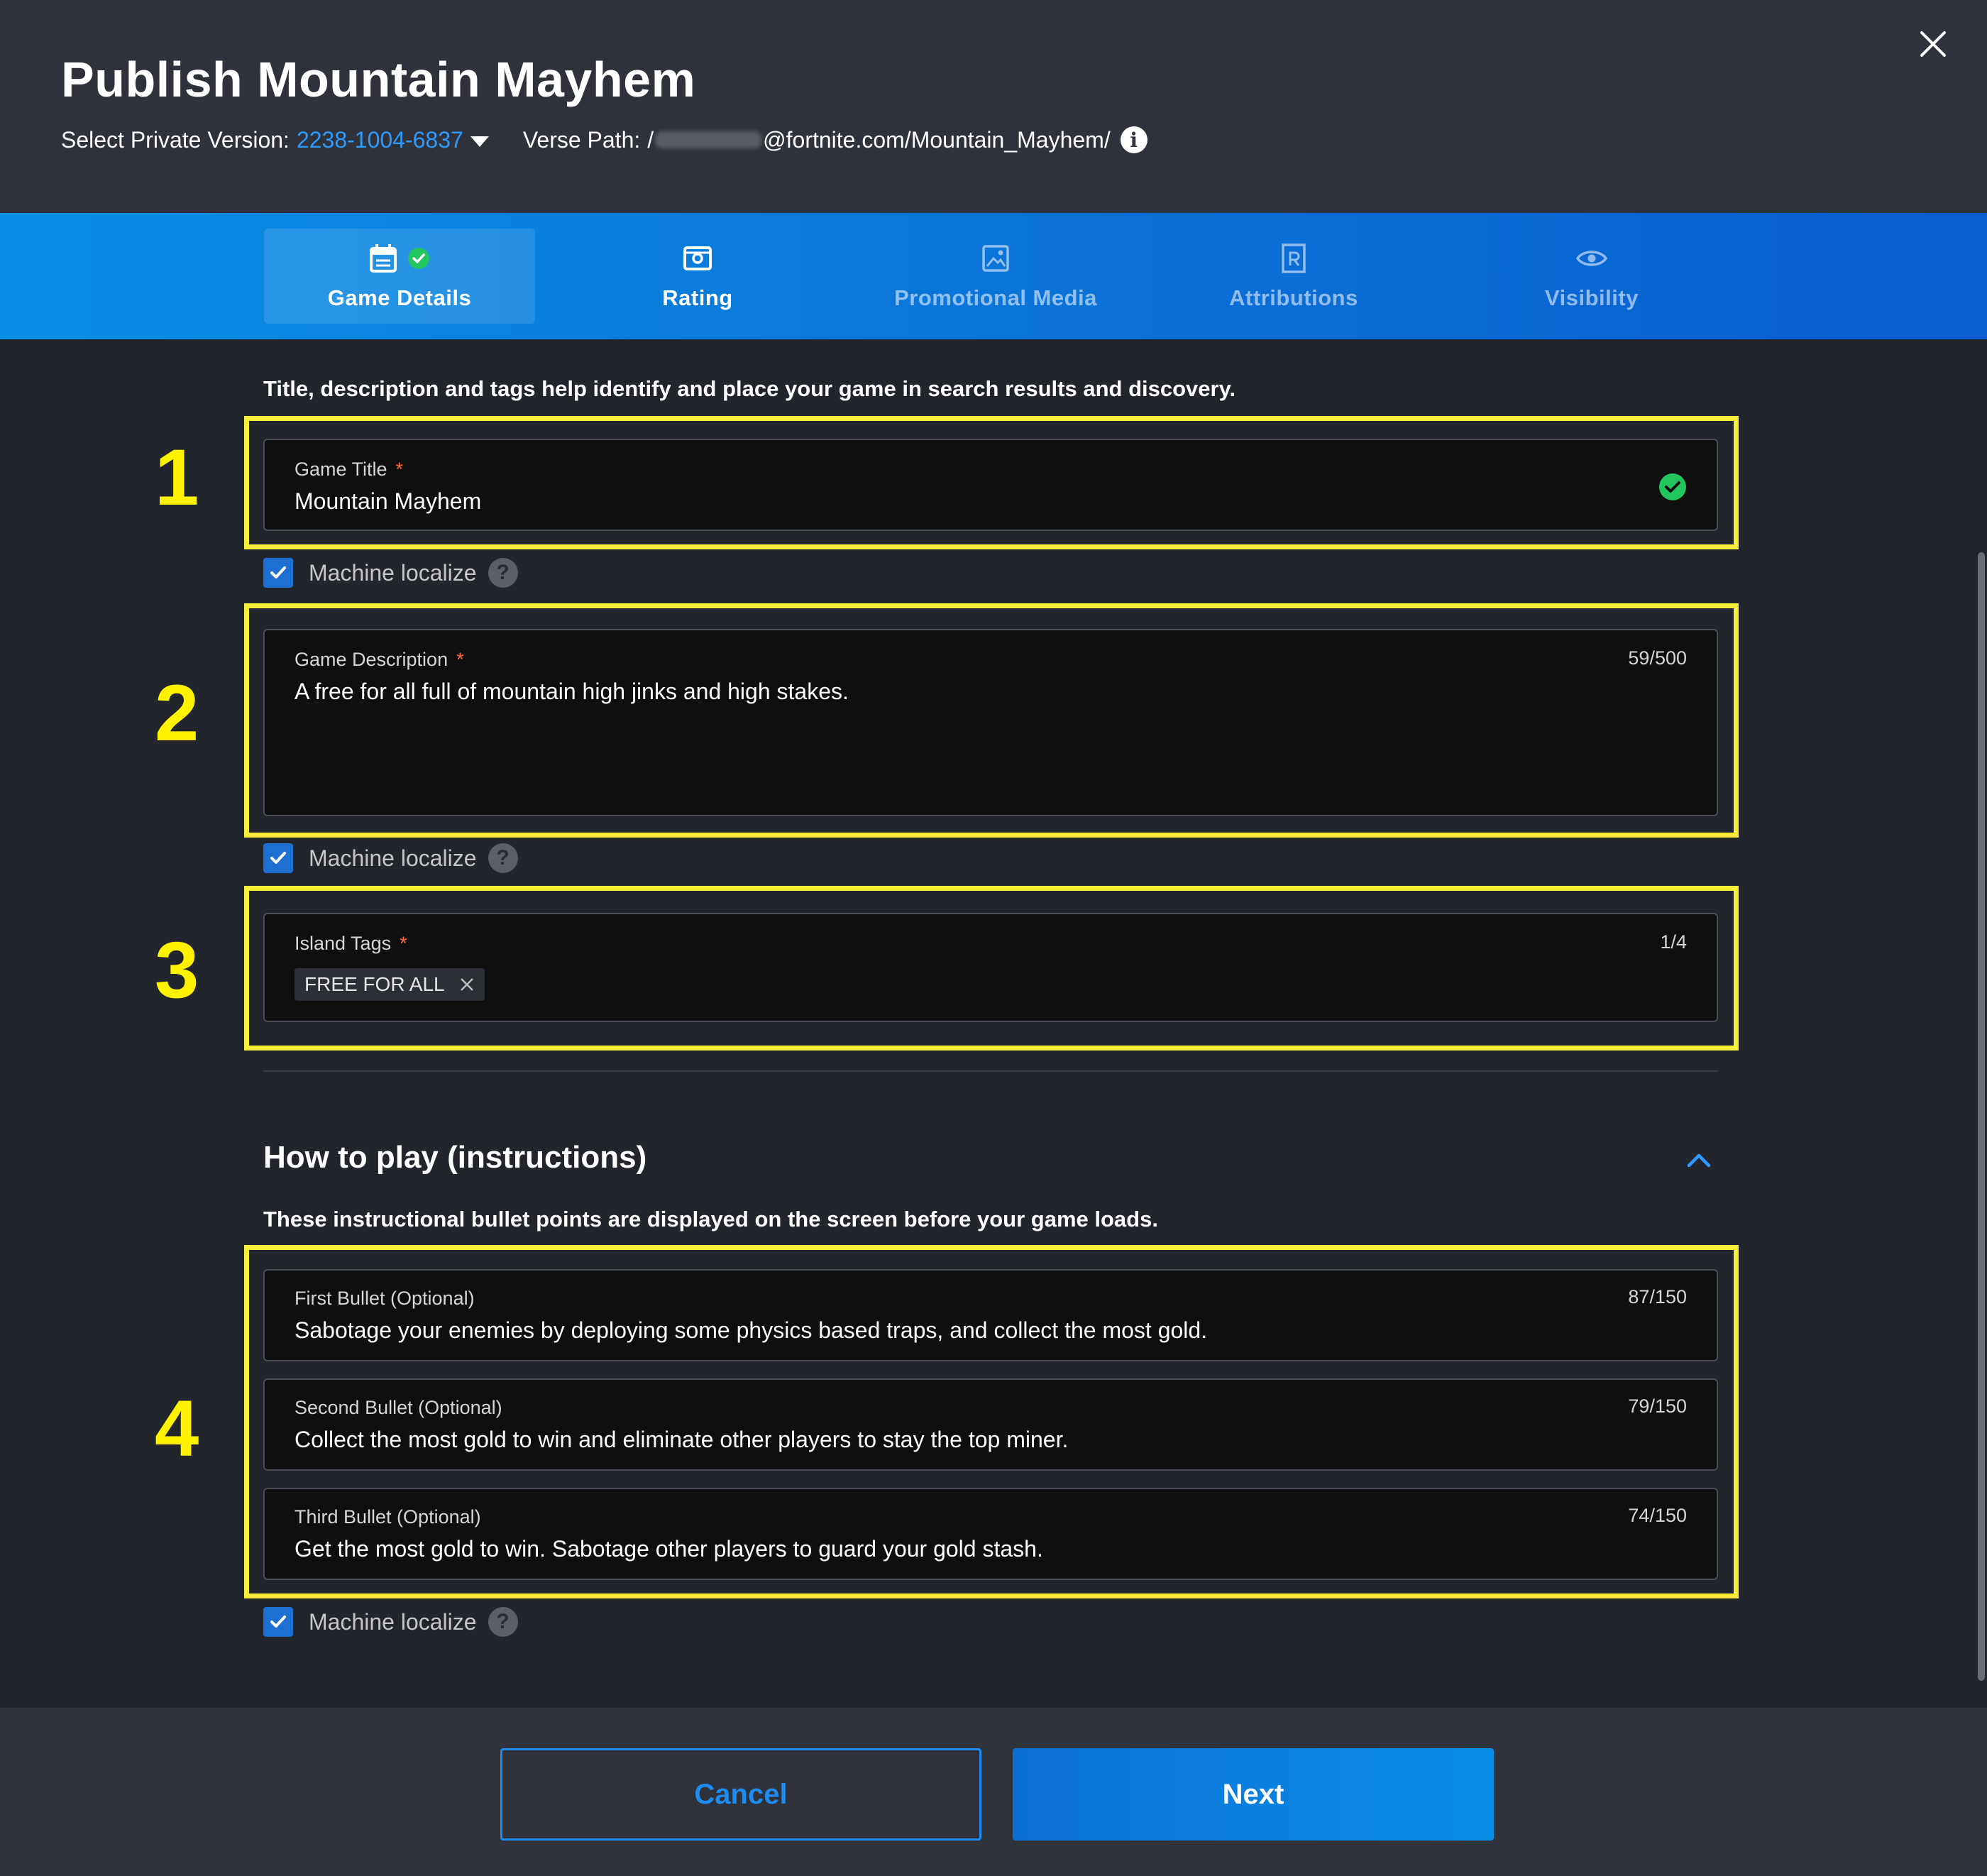 Image resolution: width=1987 pixels, height=1876 pixels. What do you see at coordinates (1699, 1160) in the screenshot?
I see `chevron-up-icon` at bounding box center [1699, 1160].